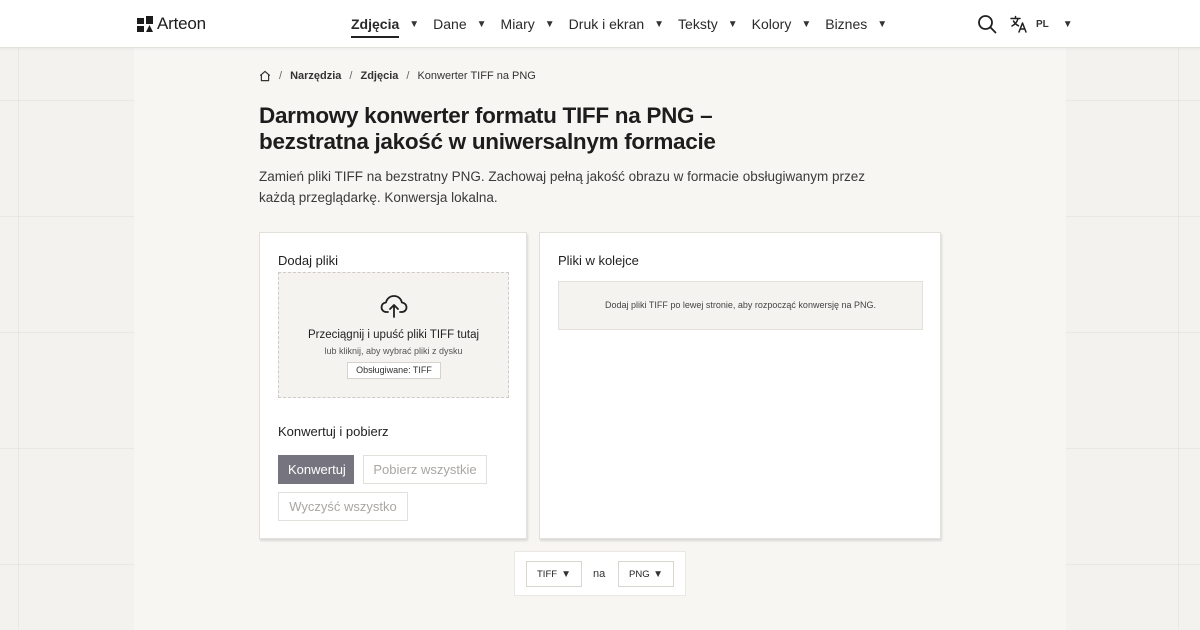  What do you see at coordinates (517, 24) in the screenshot?
I see `nav-item-label: Miary` at bounding box center [517, 24].